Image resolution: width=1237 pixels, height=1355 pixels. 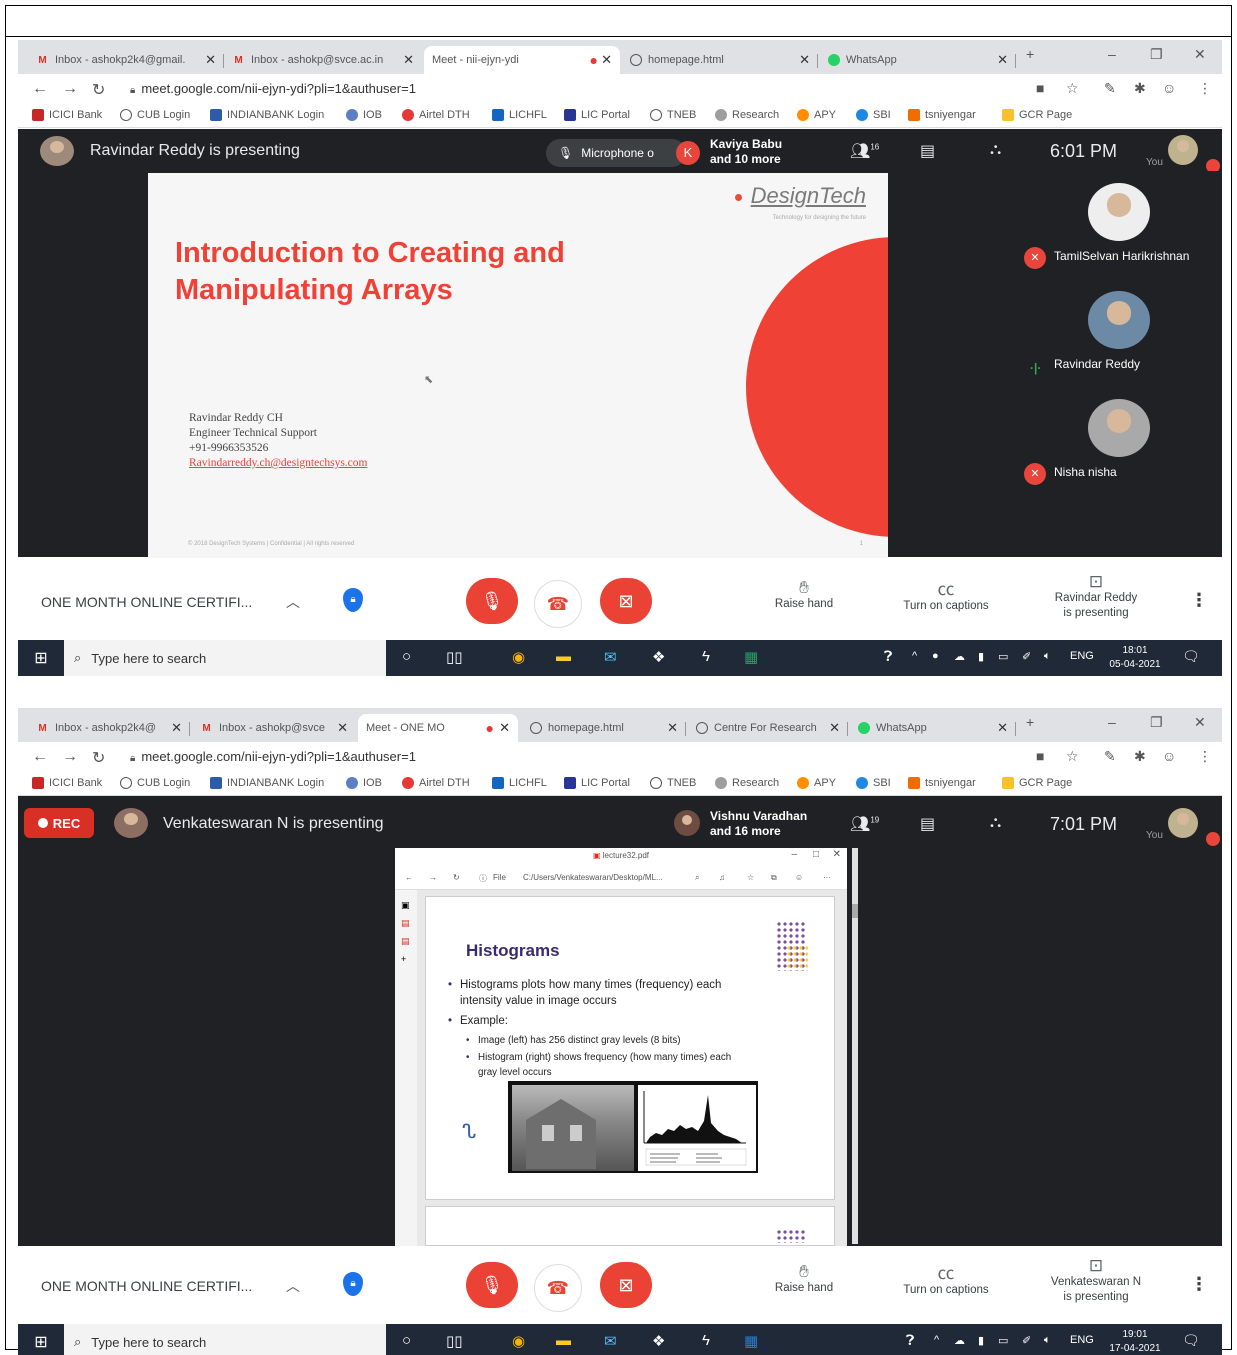 I want to click on bookmark-item: Airtel DTH, so click(x=436, y=783).